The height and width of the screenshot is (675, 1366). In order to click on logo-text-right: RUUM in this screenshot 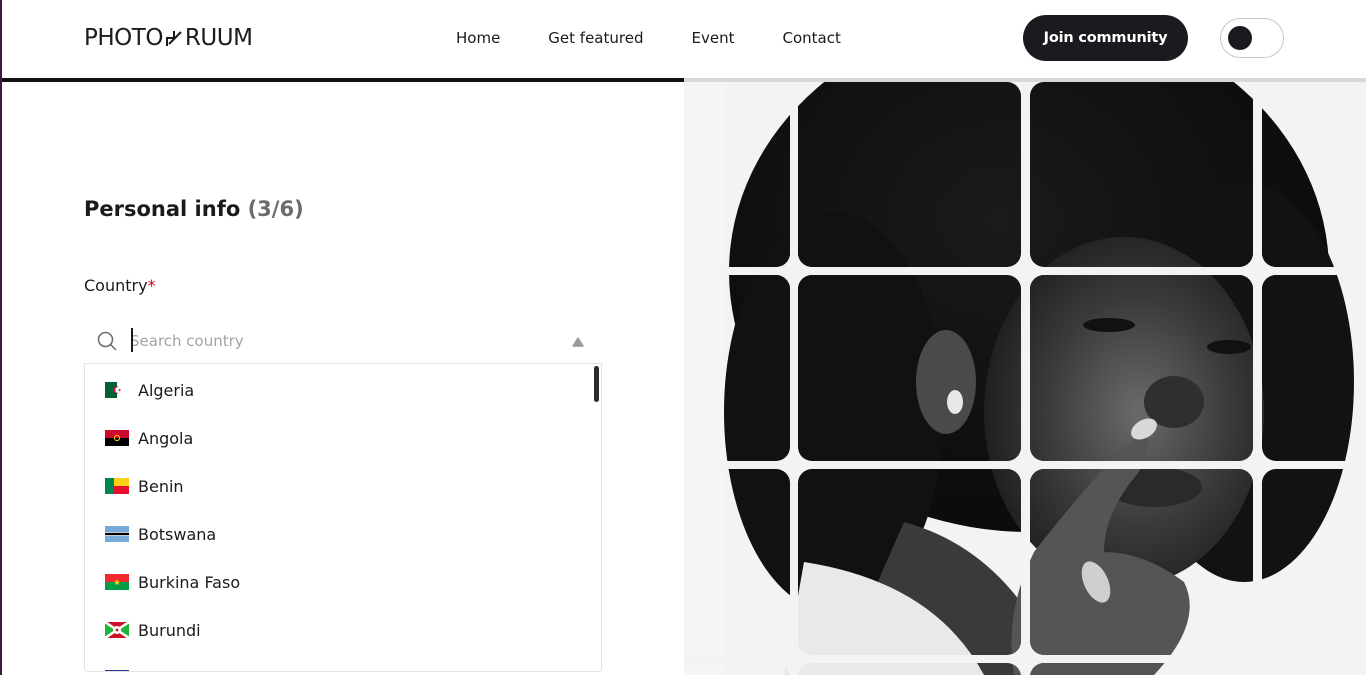, I will do `click(218, 38)`.